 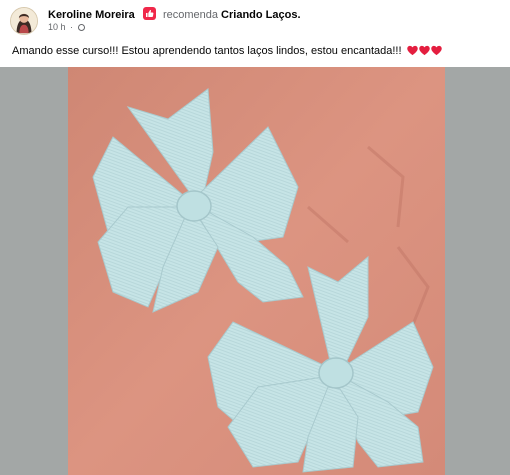 What do you see at coordinates (57, 27) in the screenshot?
I see `post-timestamp: 10 h` at bounding box center [57, 27].